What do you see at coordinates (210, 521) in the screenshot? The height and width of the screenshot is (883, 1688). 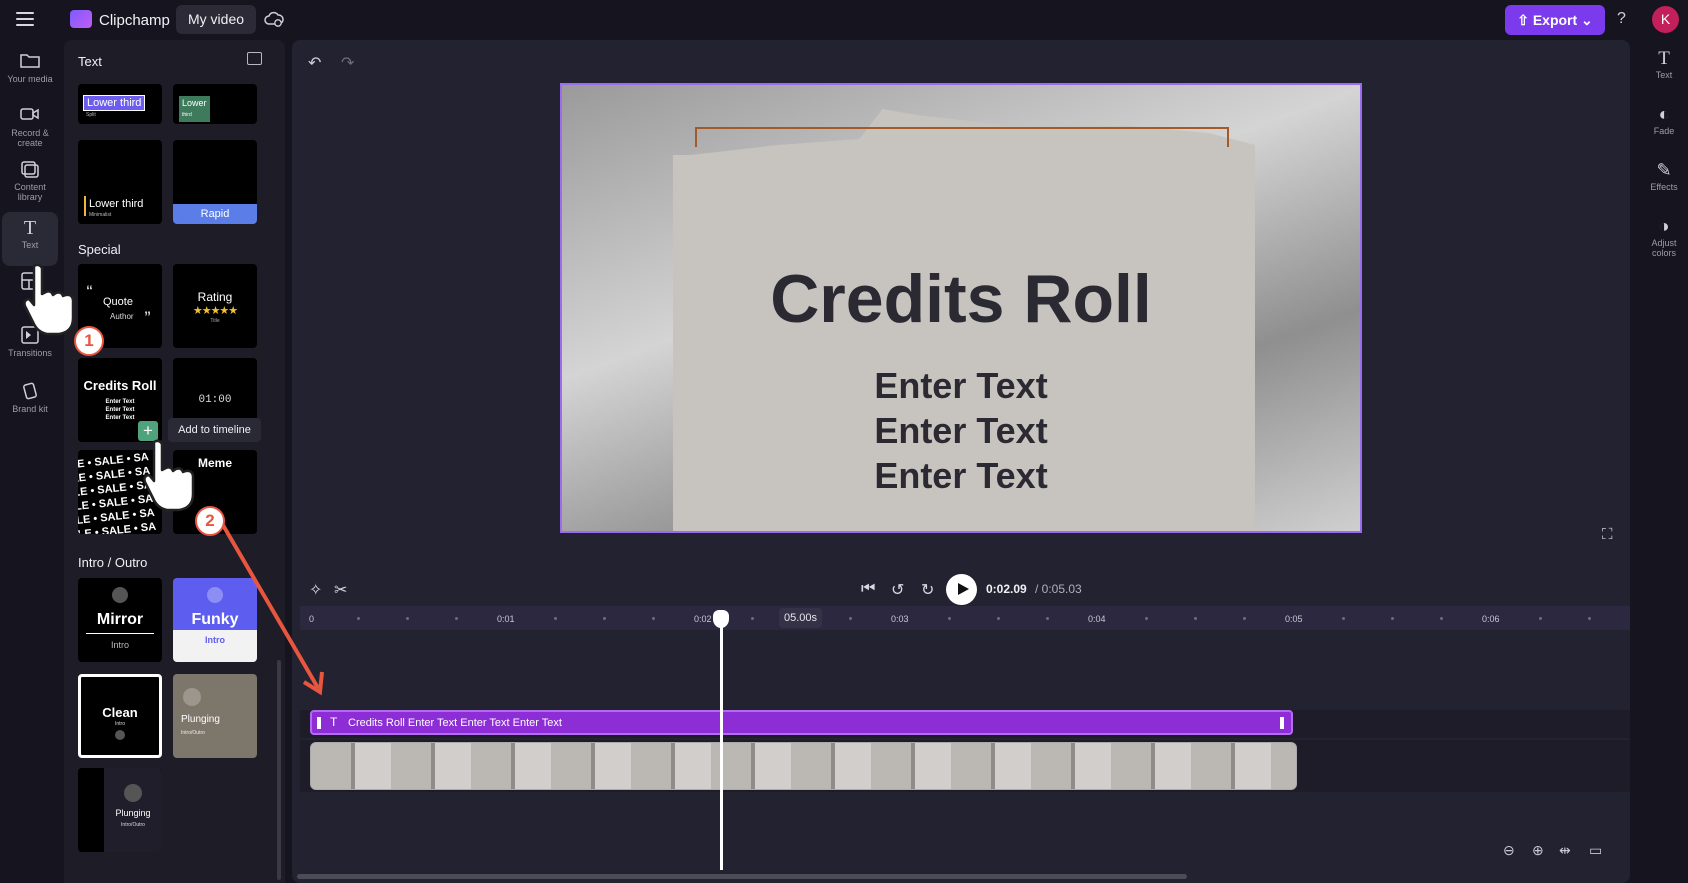 I see `step-2-badge: 2` at bounding box center [210, 521].